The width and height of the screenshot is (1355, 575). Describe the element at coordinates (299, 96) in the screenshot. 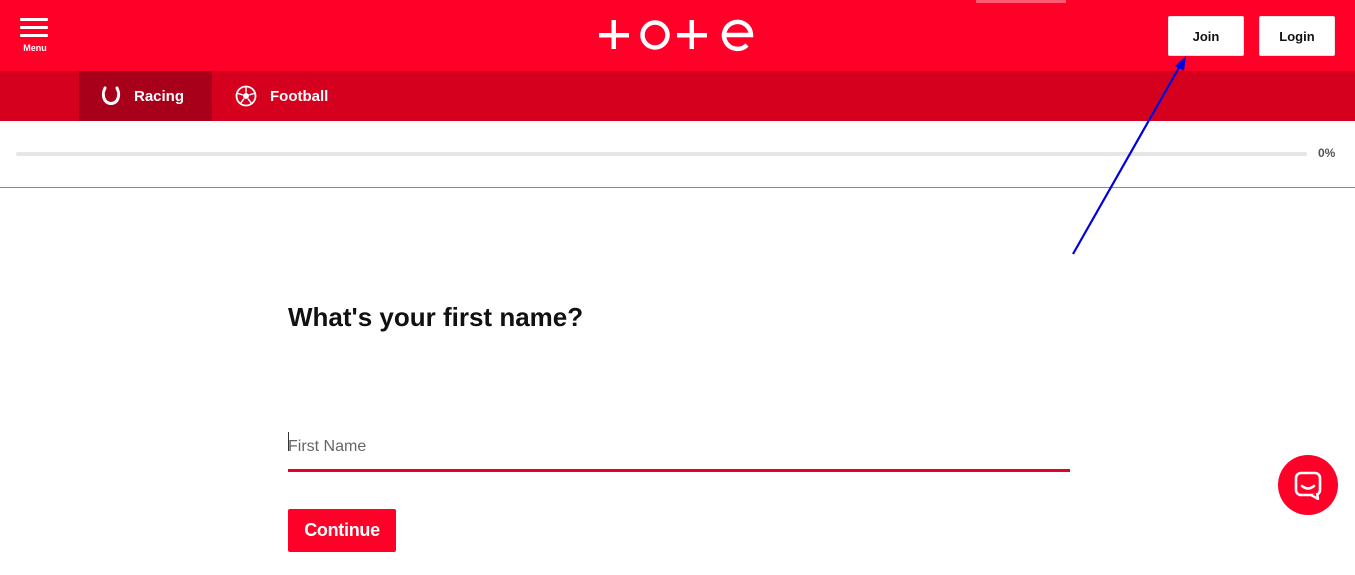

I see `nav-item-label: Football` at that location.